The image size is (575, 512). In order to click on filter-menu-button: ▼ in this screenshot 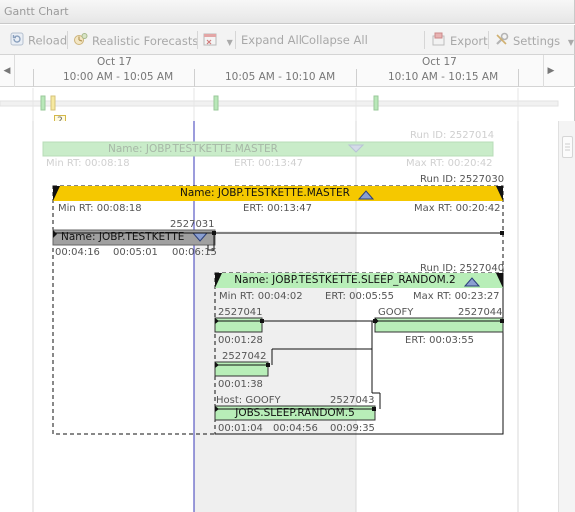, I will do `click(218, 40)`.